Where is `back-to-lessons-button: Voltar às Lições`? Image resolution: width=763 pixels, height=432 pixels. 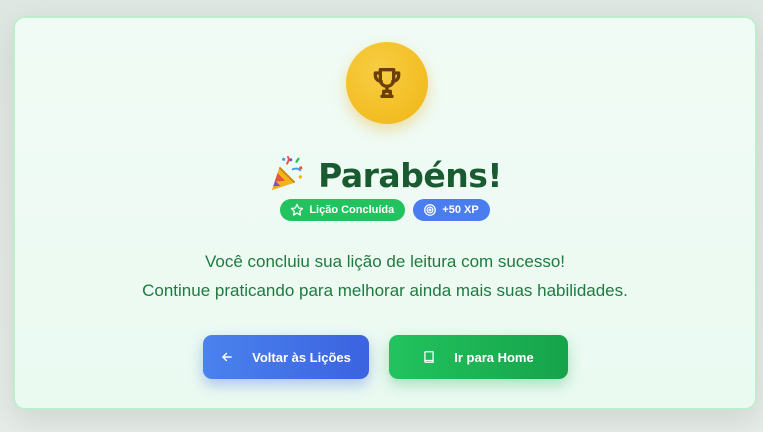
back-to-lessons-button: Voltar às Lições is located at coordinates (285, 357).